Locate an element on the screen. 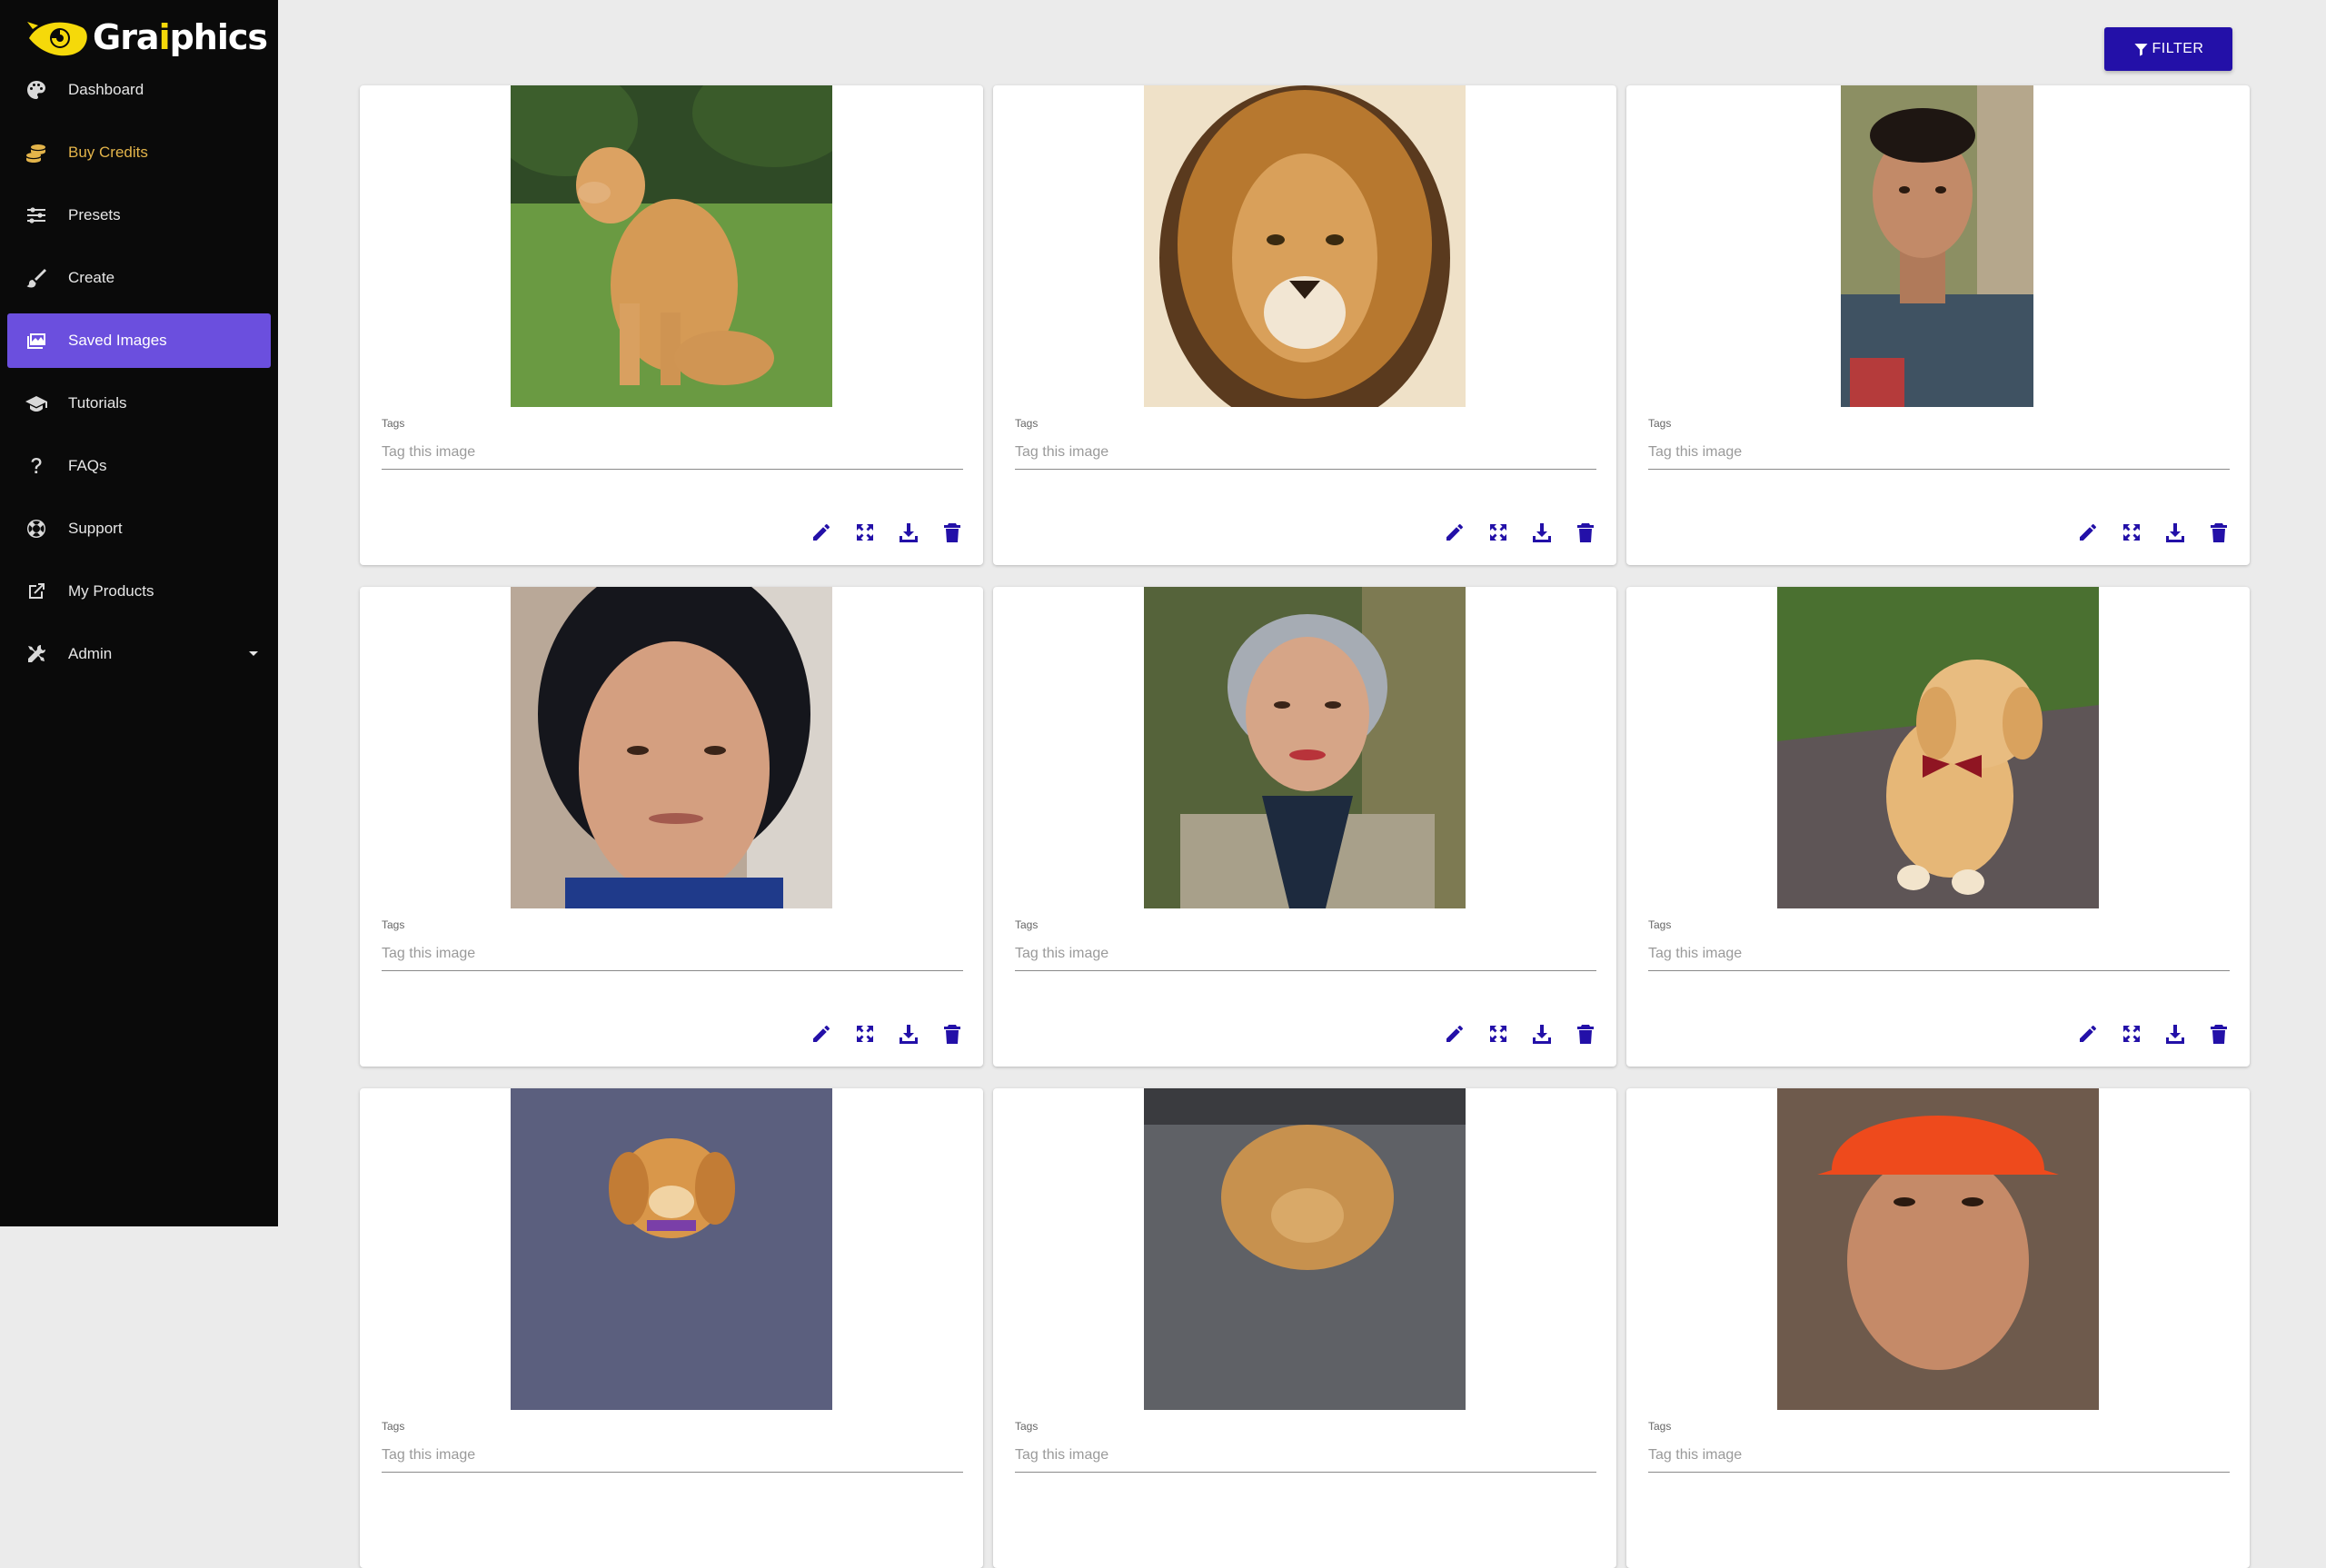 This screenshot has height=1568, width=2326. eye-logo-icon is located at coordinates (57, 39).